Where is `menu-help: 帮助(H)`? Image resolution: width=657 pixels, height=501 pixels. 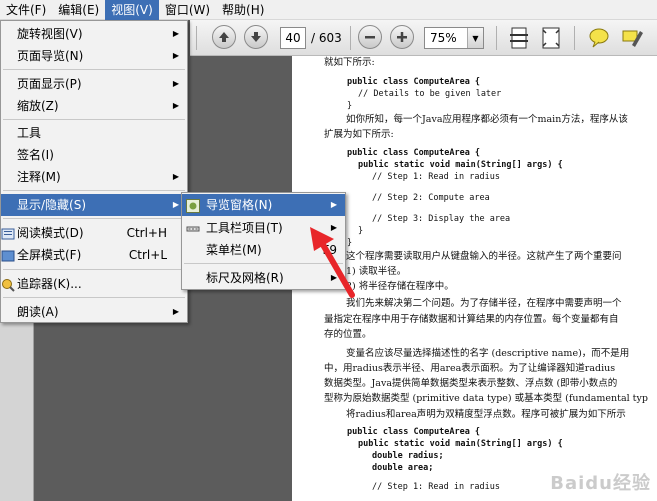
menu-help: 帮助(H) is located at coordinates (243, 10).